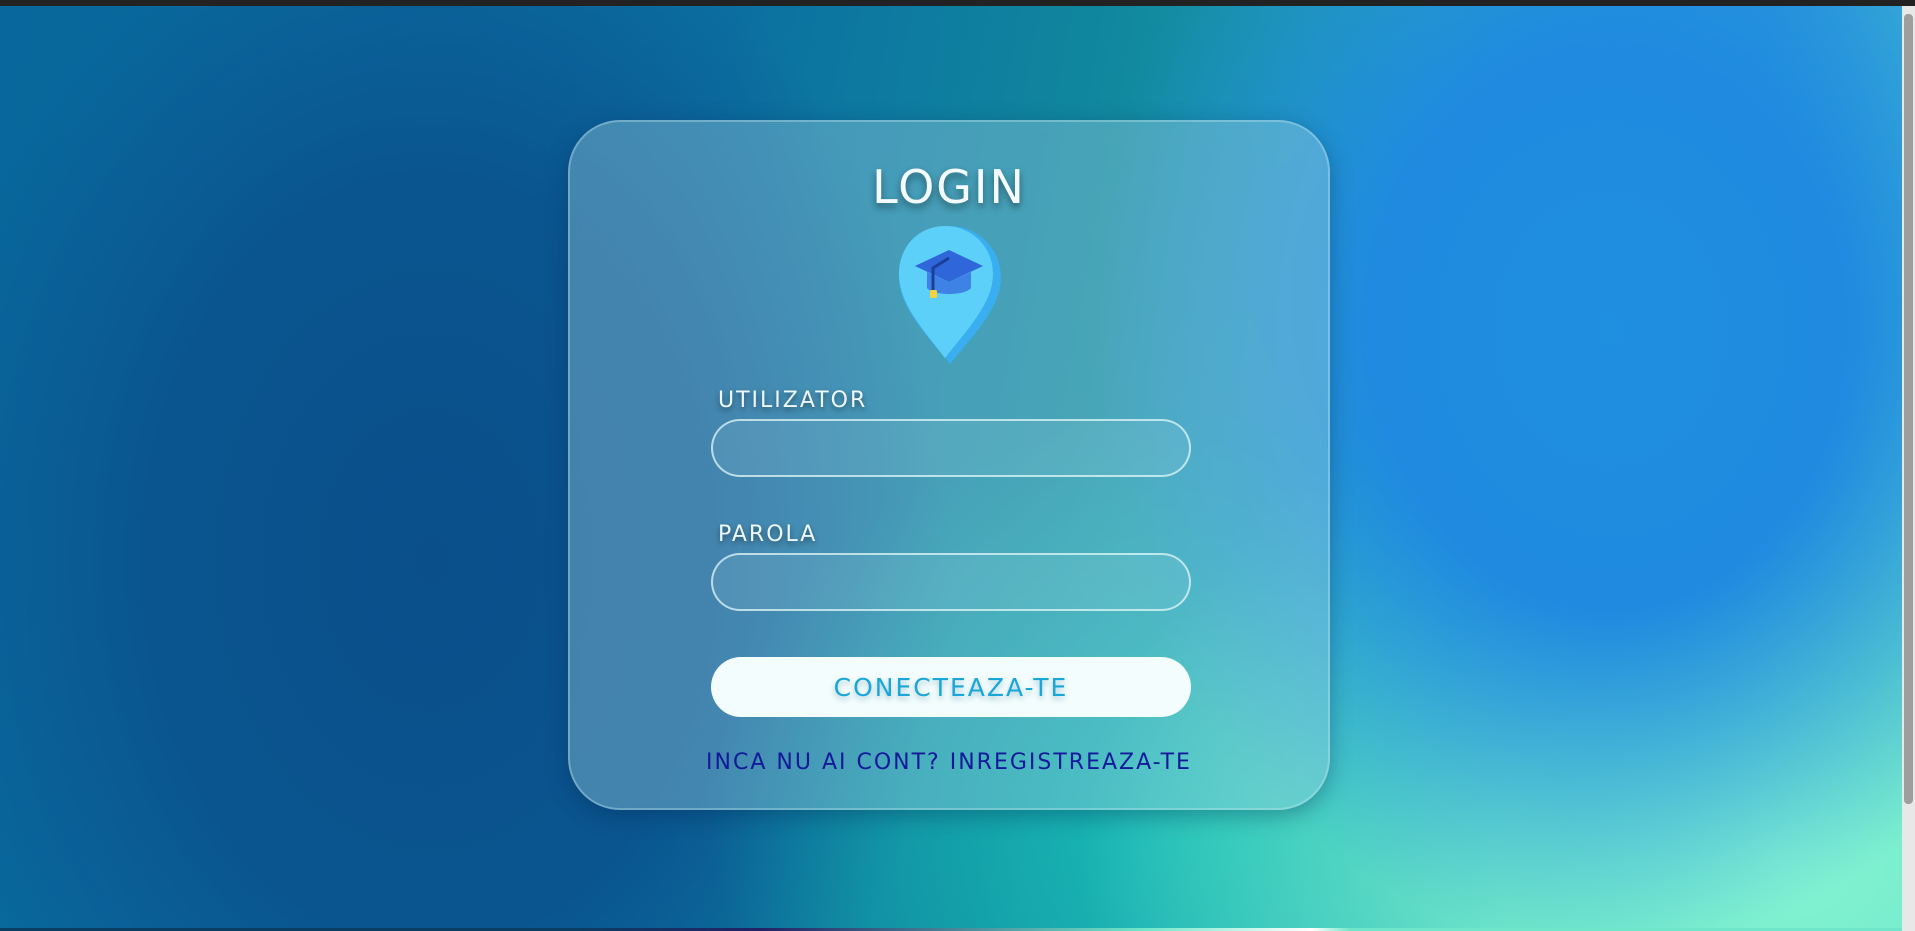  I want to click on username-input, so click(951, 448).